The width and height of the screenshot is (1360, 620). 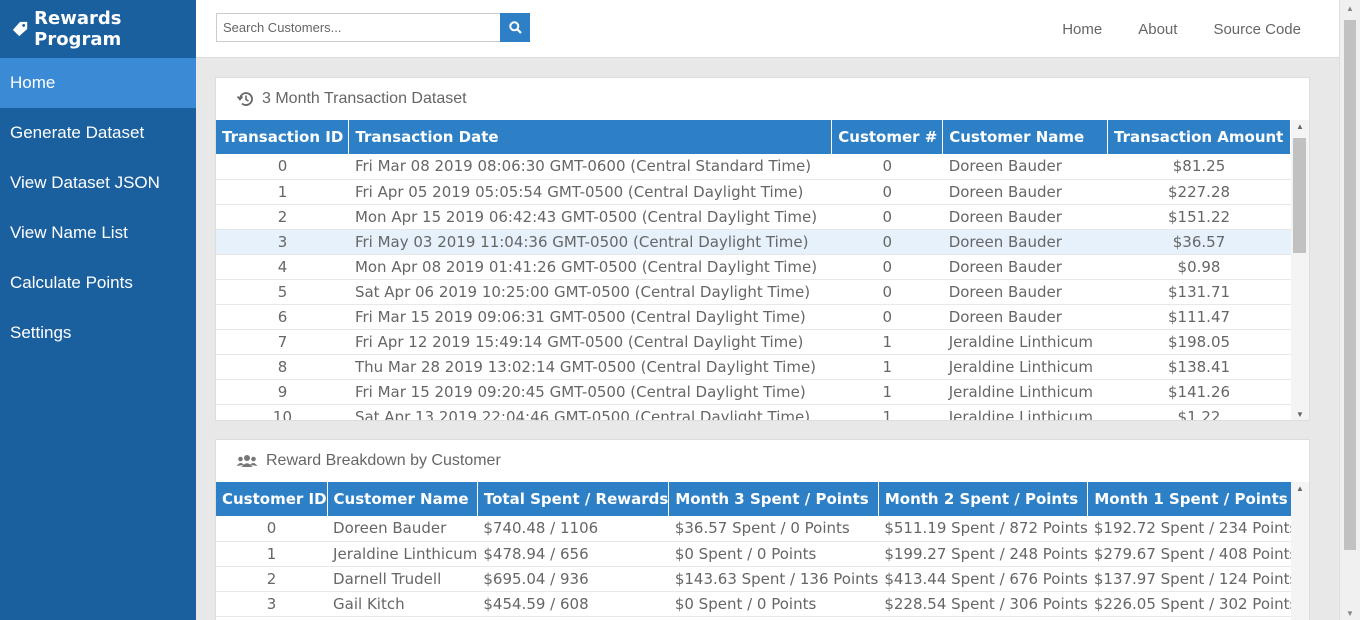 I want to click on brand-title: Rewards Program, so click(x=78, y=29).